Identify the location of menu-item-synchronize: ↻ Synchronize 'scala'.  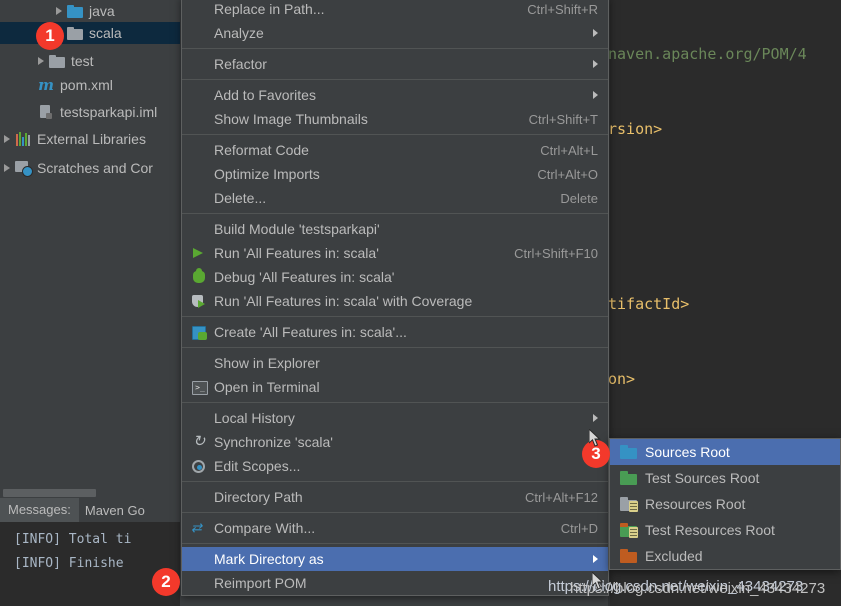
(395, 442).